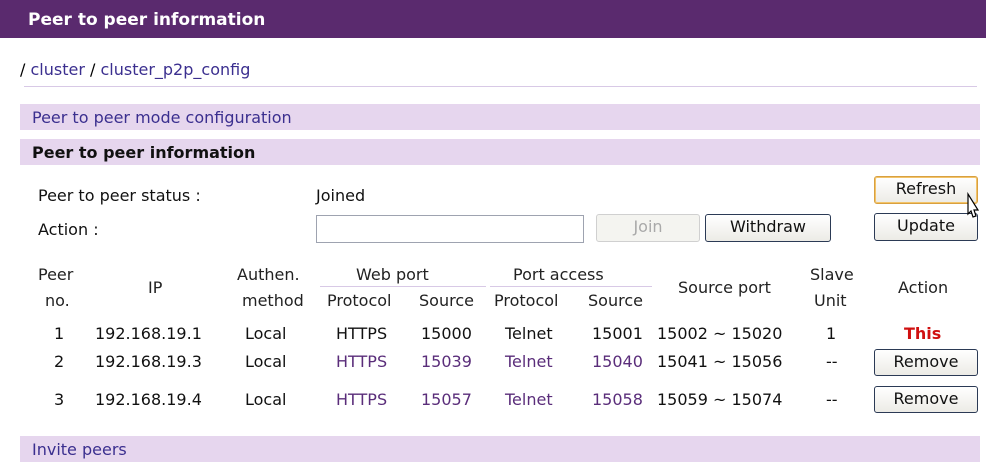  I want to click on section-p2p-info-label: Peer to peer information, so click(144, 152).